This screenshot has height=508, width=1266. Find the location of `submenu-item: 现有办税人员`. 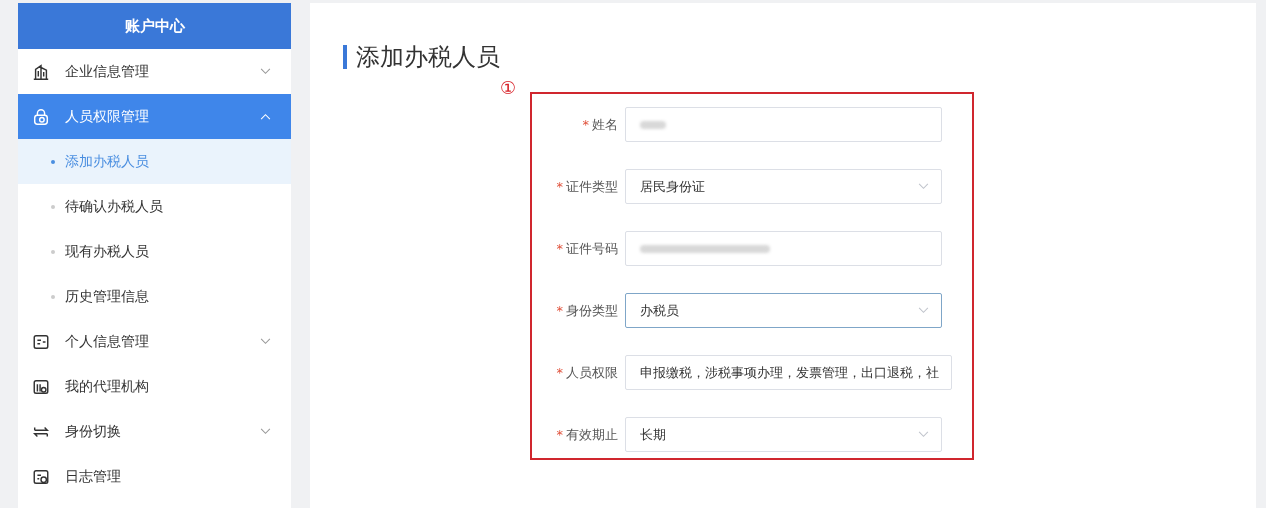

submenu-item: 现有办税人员 is located at coordinates (154, 251).